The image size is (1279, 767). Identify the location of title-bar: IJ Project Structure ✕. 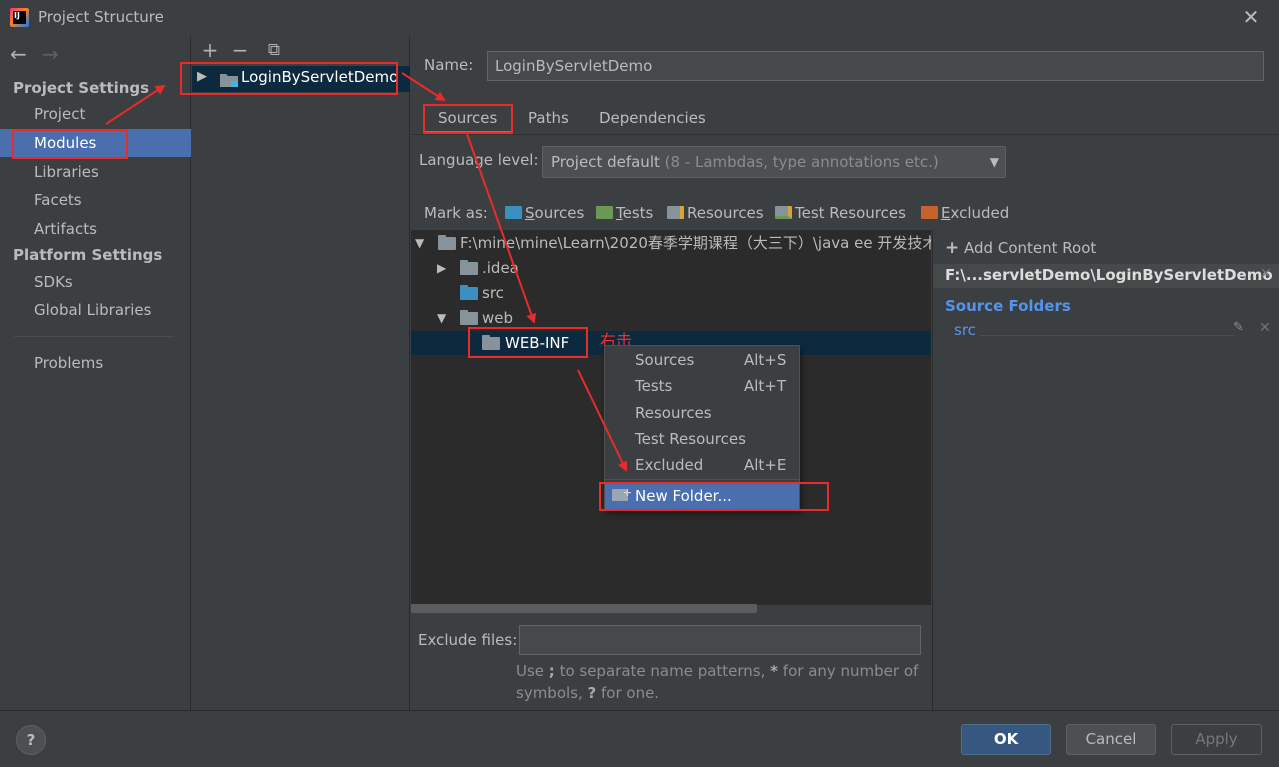
(639, 18).